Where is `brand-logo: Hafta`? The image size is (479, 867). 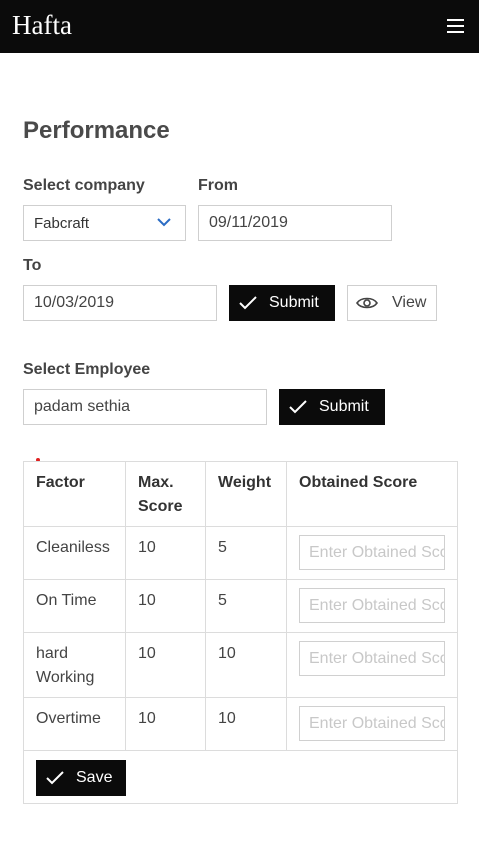 brand-logo: Hafta is located at coordinates (42, 25).